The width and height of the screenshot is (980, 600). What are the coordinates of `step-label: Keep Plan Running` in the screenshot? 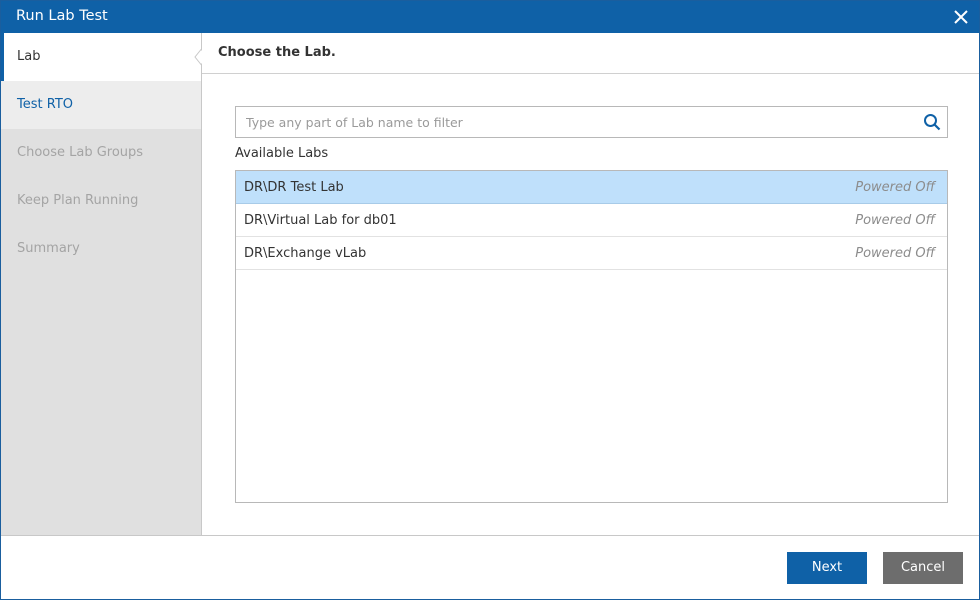 It's located at (78, 200).